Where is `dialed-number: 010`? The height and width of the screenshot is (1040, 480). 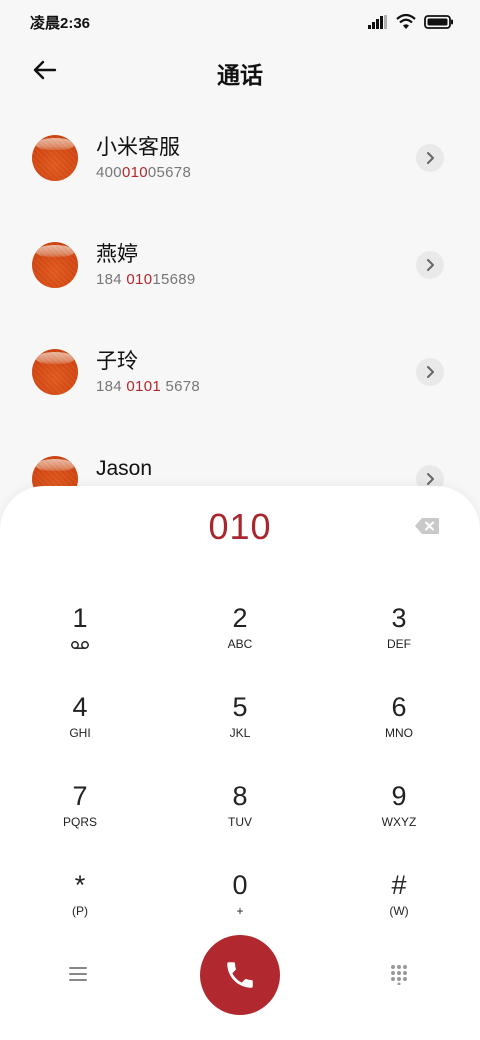 dialed-number: 010 is located at coordinates (240, 527).